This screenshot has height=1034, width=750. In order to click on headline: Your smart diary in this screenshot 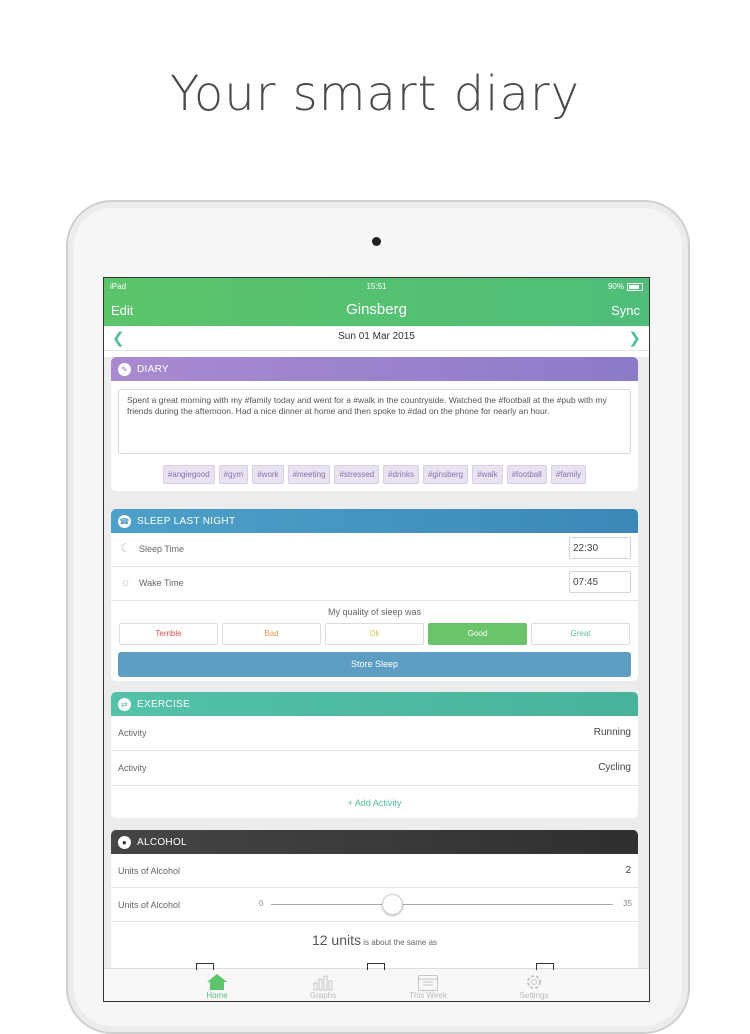, I will do `click(375, 94)`.